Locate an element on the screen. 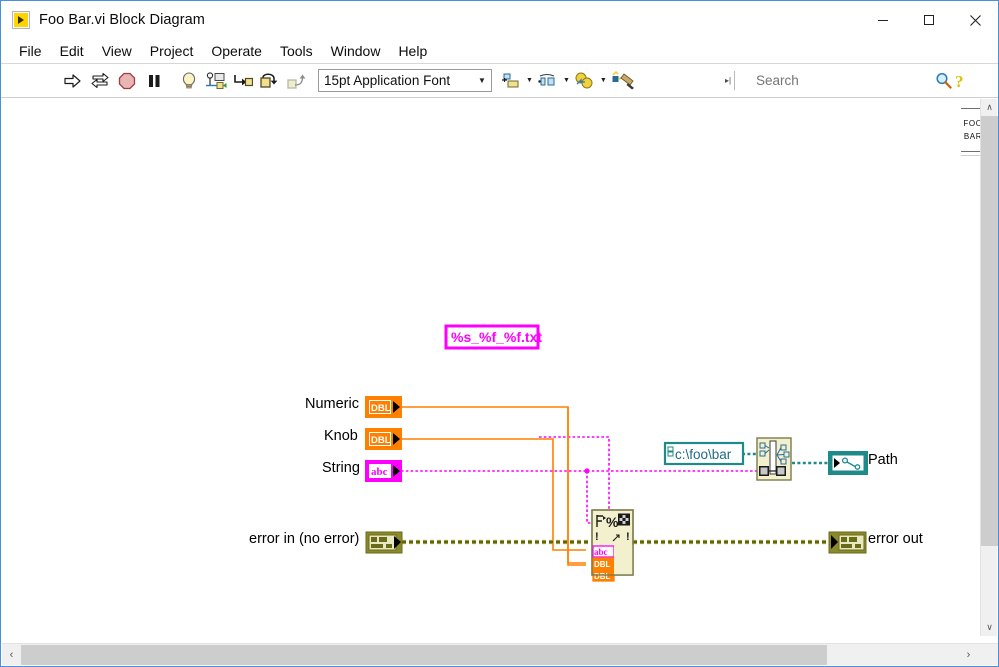 The height and width of the screenshot is (667, 999). scroll-down-arrow-icon: ∨ is located at coordinates (989, 627).